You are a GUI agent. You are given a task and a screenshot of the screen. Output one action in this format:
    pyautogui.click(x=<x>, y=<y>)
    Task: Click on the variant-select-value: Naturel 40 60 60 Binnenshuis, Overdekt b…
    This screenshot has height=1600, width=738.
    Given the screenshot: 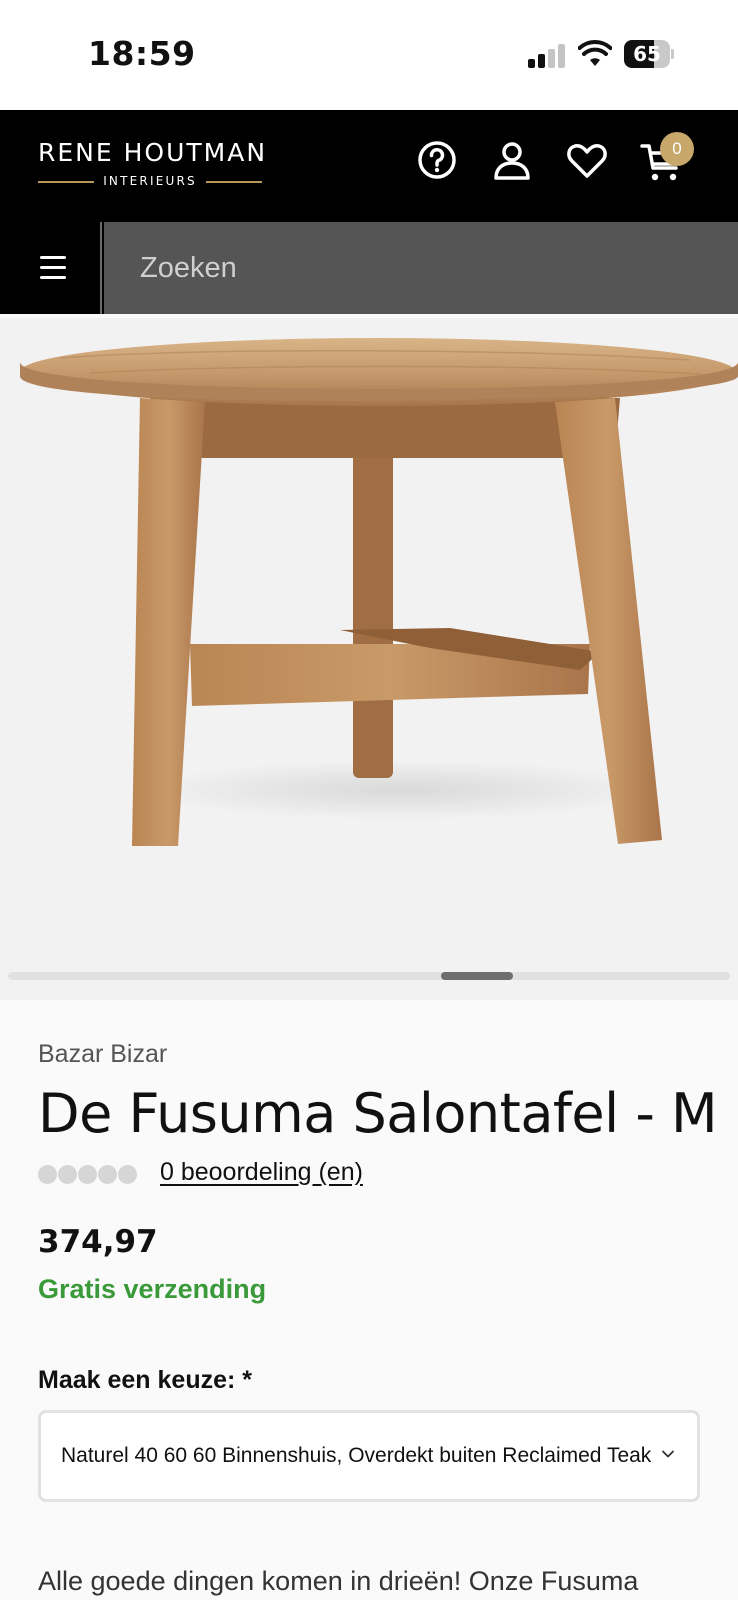 What is the action you would take?
    pyautogui.click(x=356, y=1455)
    